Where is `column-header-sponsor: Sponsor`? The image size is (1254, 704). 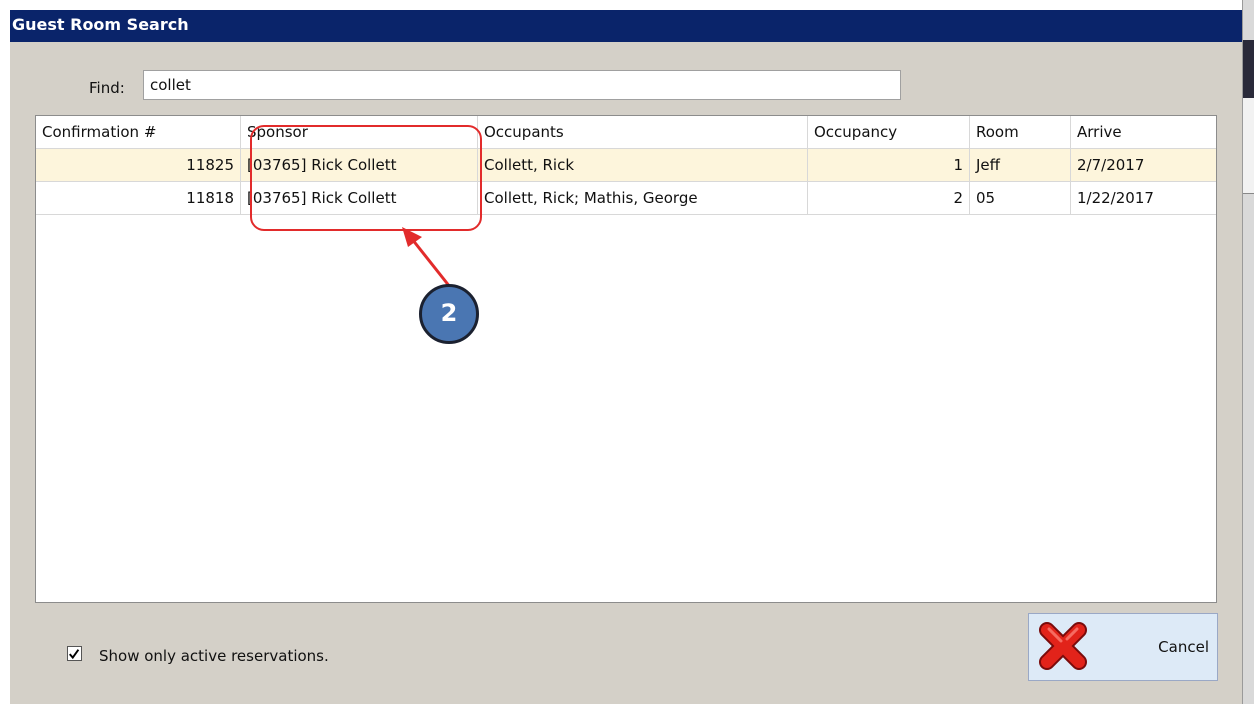 column-header-sponsor: Sponsor is located at coordinates (359, 132).